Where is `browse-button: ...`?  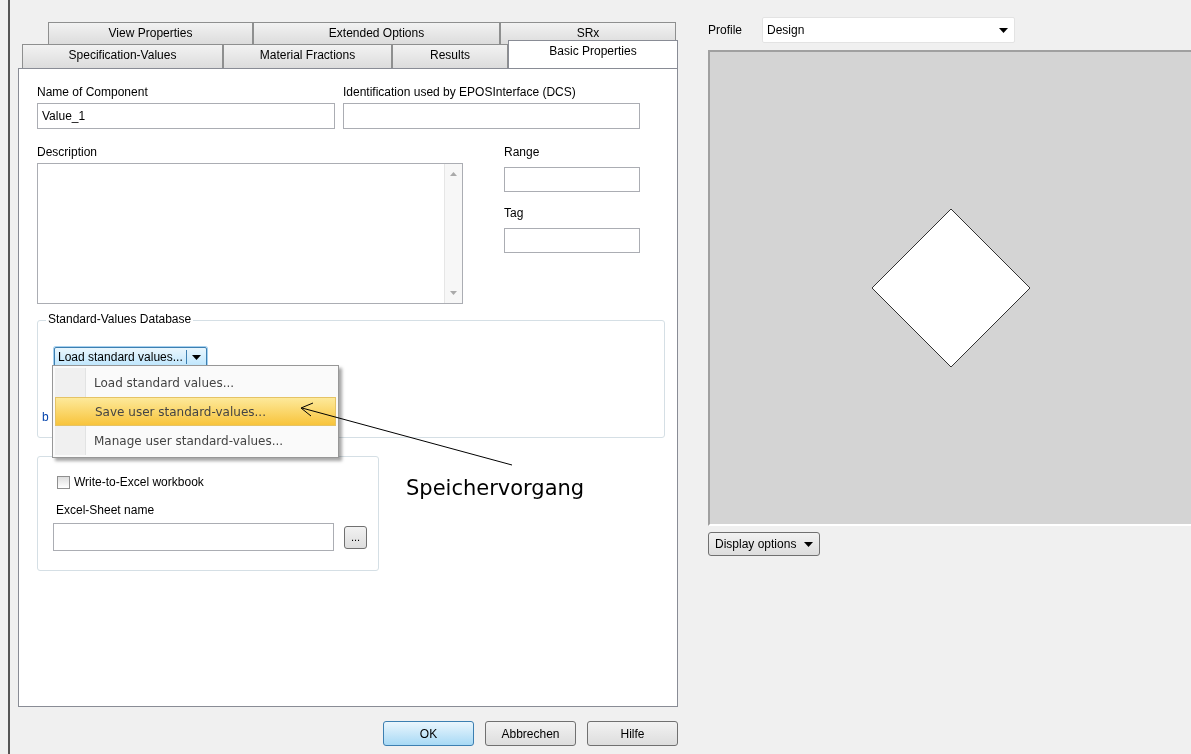 browse-button: ... is located at coordinates (355, 537).